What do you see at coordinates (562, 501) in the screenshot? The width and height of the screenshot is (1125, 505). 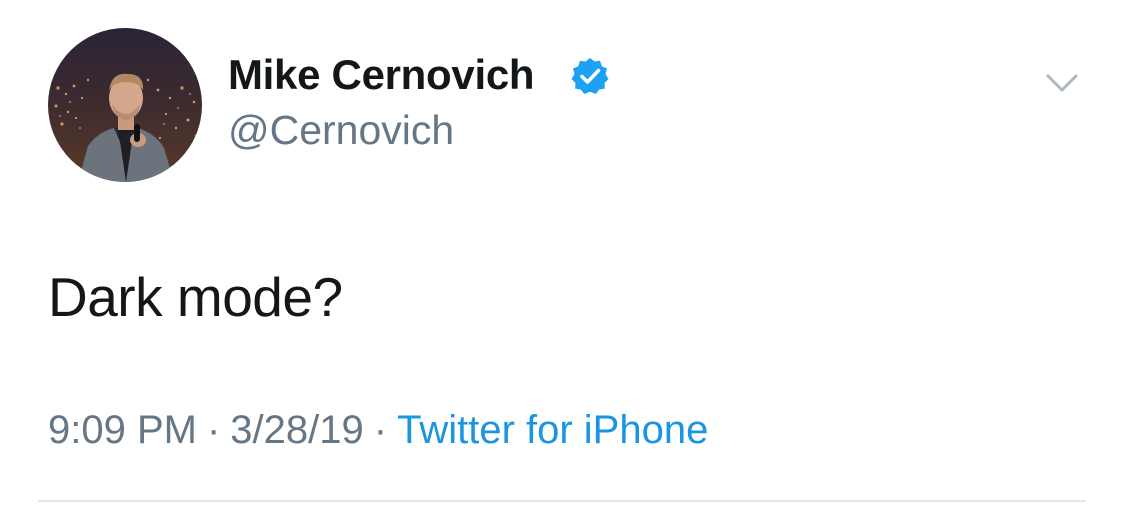 I see `divider` at bounding box center [562, 501].